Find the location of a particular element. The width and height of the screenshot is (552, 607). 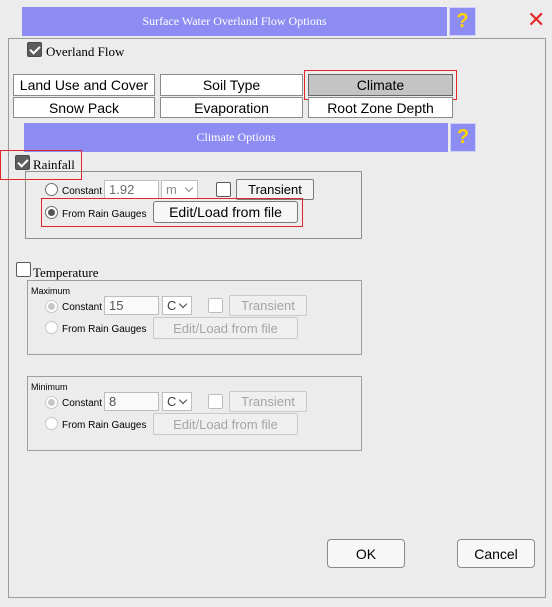

ok-button: OK is located at coordinates (366, 553).